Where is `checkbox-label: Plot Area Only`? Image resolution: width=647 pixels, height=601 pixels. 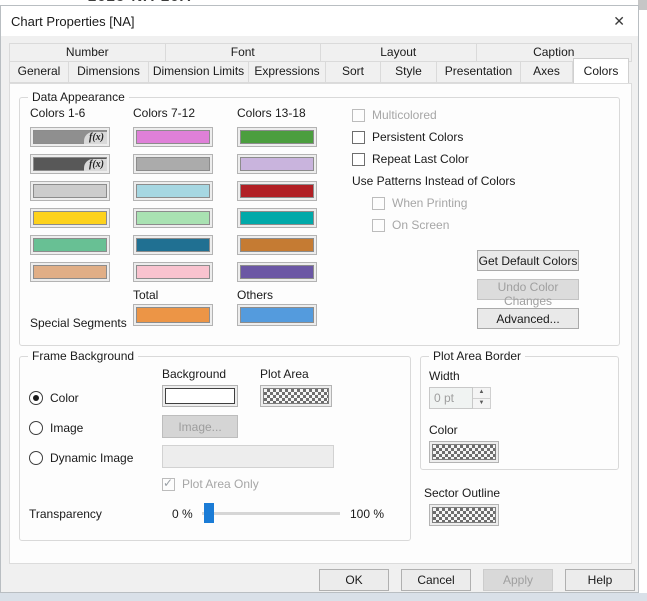
checkbox-label: Plot Area Only is located at coordinates (220, 484).